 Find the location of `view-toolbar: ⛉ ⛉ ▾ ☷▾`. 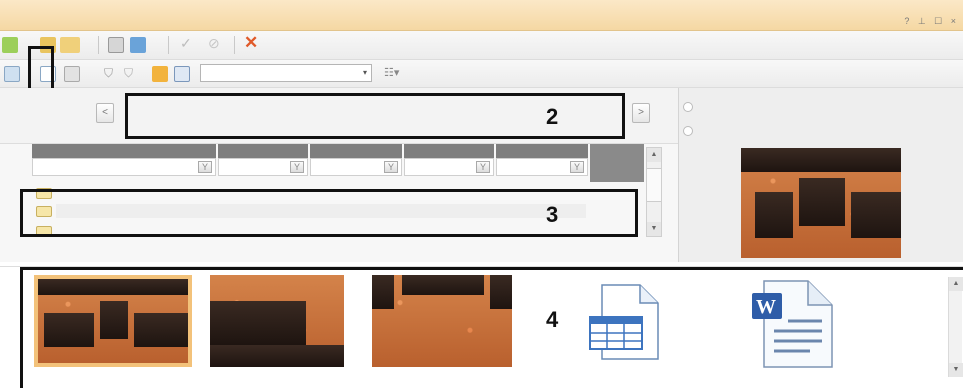

view-toolbar: ⛉ ⛉ ▾ ☷▾ is located at coordinates (481, 74).